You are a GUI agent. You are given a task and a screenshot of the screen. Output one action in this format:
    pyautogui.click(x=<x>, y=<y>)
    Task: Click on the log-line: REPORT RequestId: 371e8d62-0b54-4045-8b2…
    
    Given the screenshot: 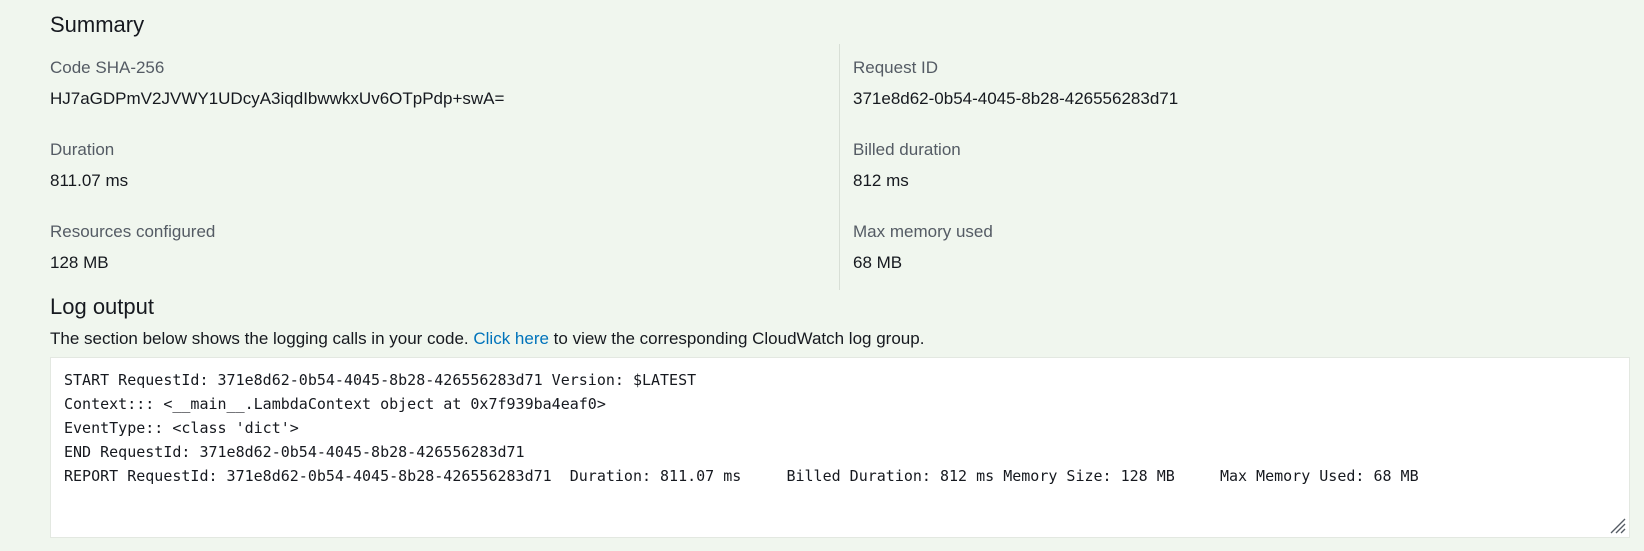 What is the action you would take?
    pyautogui.click(x=741, y=476)
    